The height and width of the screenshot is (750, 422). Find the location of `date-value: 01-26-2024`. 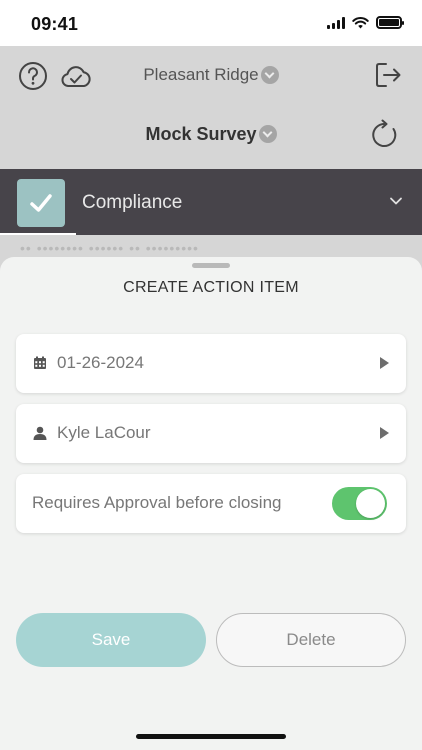

date-value: 01-26-2024 is located at coordinates (100, 362).